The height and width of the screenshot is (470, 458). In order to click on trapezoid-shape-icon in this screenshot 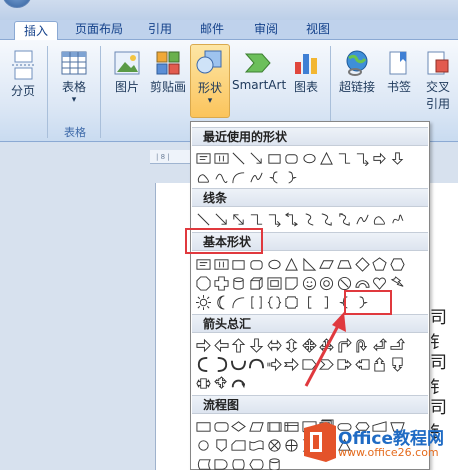, I will do `click(345, 264)`.